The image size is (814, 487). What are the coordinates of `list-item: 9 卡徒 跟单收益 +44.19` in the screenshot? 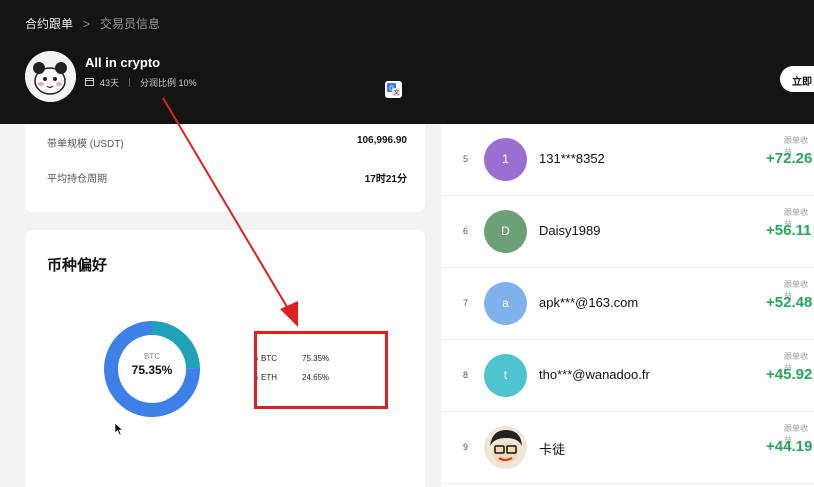 It's located at (627, 448).